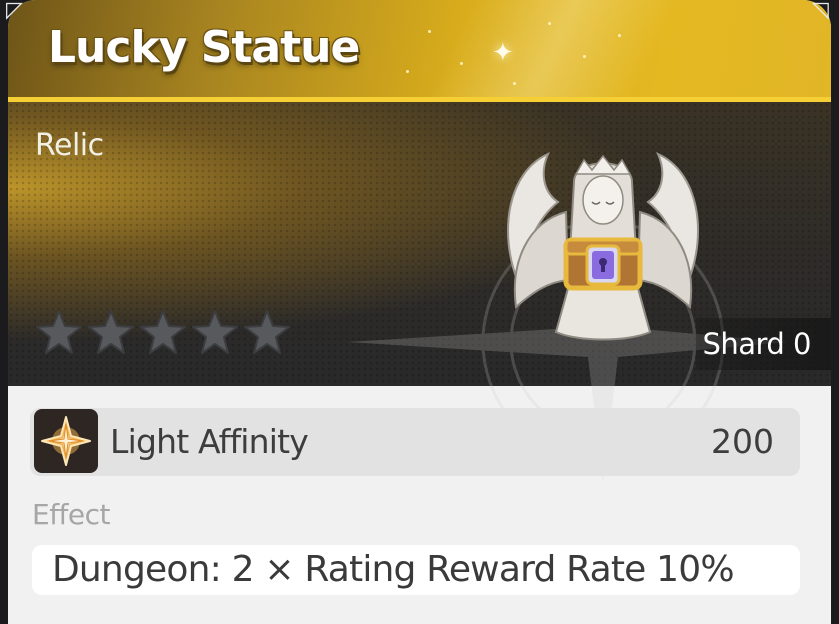  Describe the element at coordinates (763, 344) in the screenshot. I see `shard-count: Shard 0` at that location.